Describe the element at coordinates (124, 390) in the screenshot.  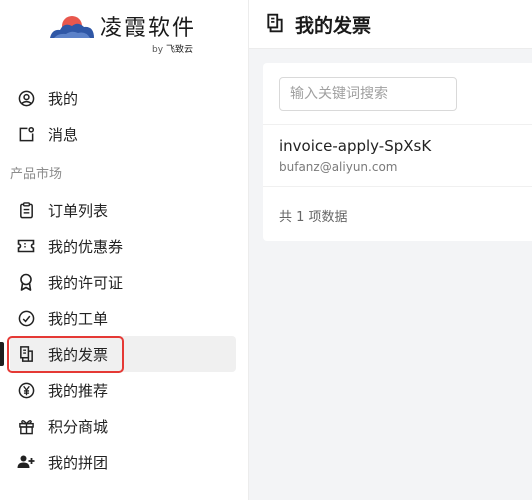
I see `sidebar-item-referrals: 我的推荐` at that location.